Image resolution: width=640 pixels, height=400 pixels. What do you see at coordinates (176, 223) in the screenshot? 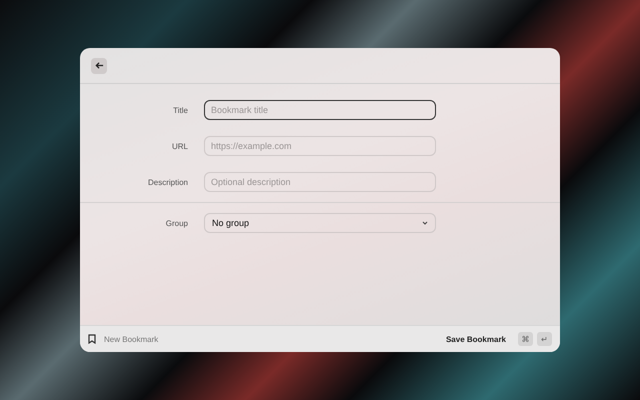
I see `field-label: Group` at bounding box center [176, 223].